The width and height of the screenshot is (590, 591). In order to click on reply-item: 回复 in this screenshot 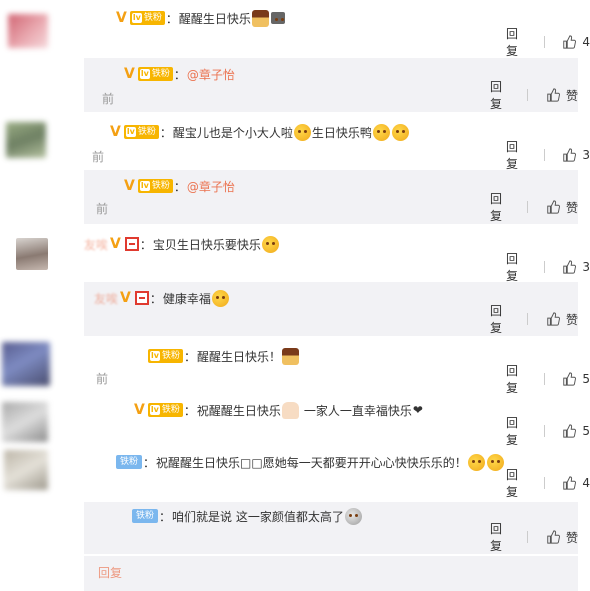, I will do `click(331, 573)`.